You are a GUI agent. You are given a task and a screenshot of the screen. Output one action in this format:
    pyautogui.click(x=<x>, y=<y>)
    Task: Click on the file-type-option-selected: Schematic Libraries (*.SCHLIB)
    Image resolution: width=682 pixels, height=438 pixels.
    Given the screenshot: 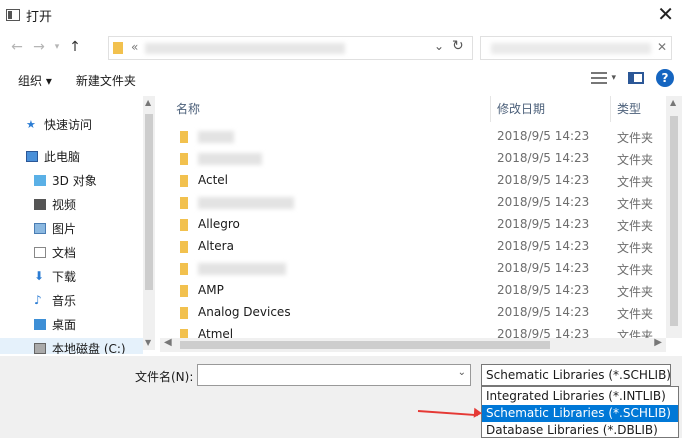 What is the action you would take?
    pyautogui.click(x=580, y=413)
    